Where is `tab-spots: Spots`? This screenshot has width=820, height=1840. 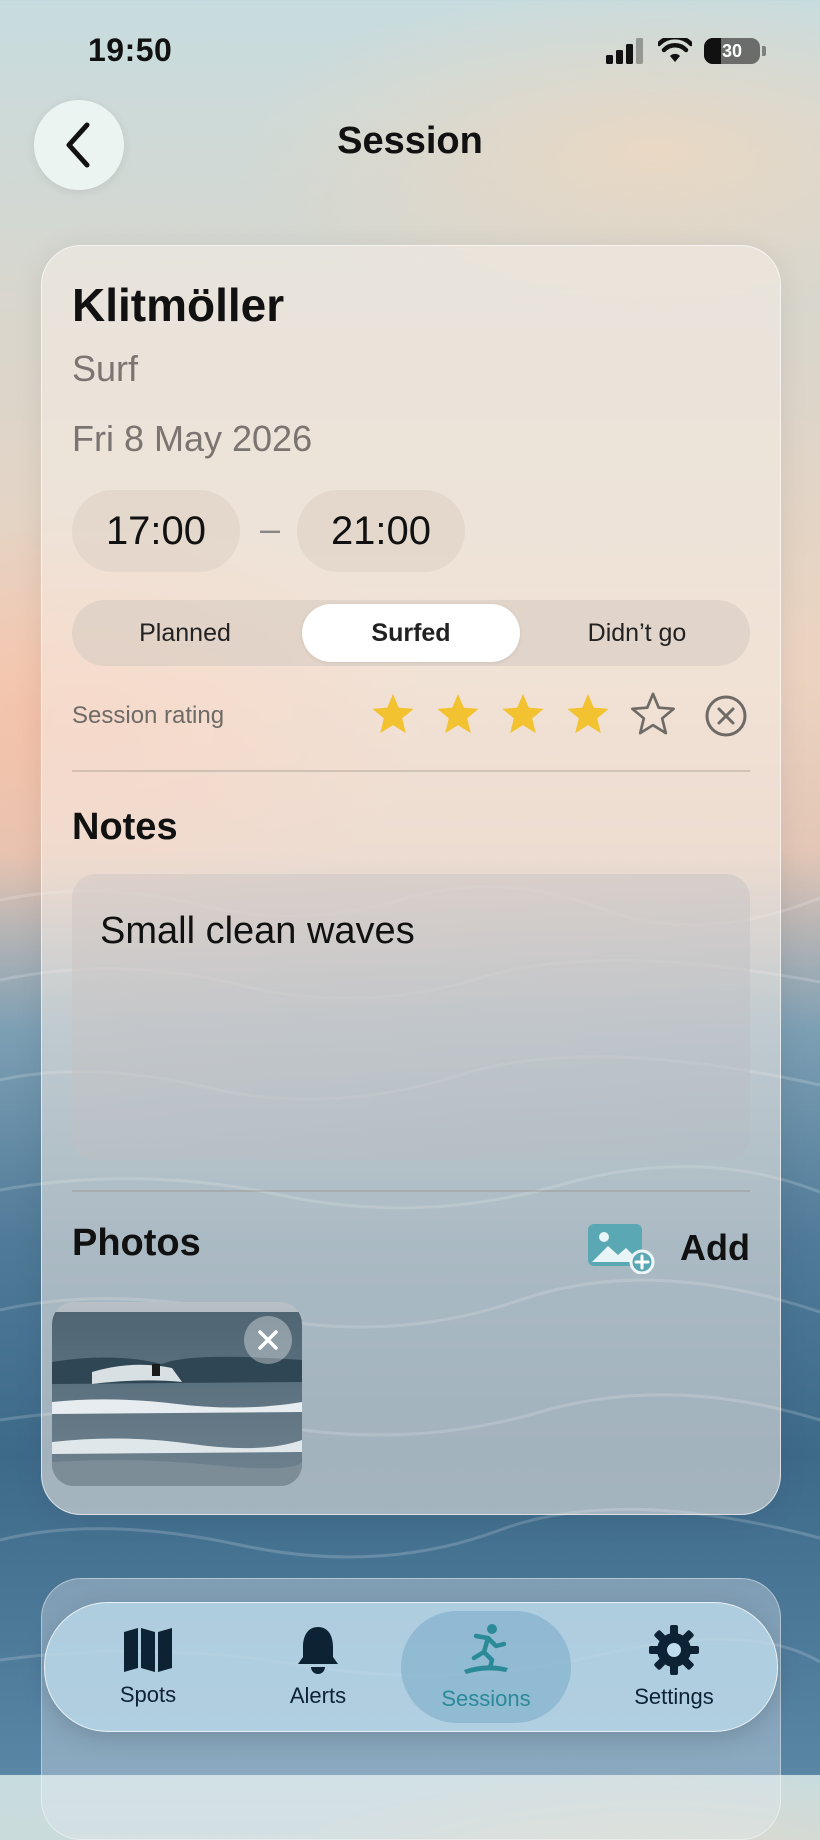
tab-spots: Spots is located at coordinates (148, 1667).